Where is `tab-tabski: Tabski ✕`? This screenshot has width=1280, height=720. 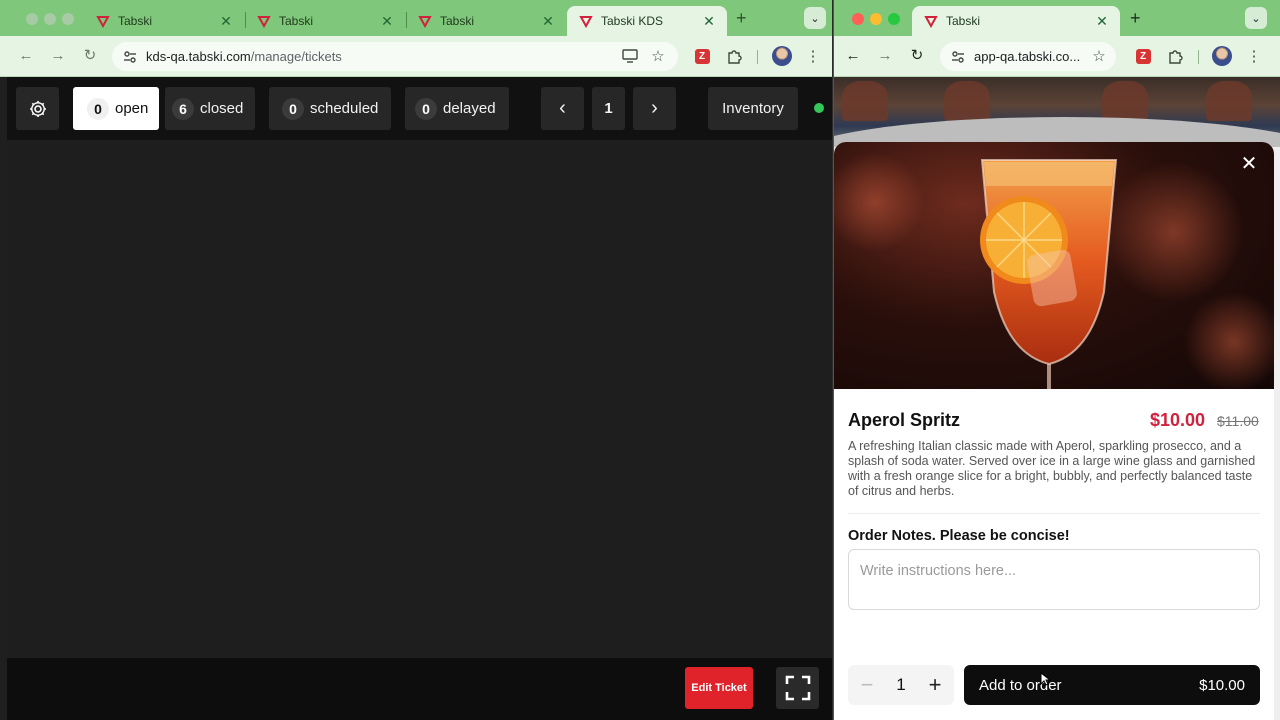 tab-tabski: Tabski ✕ is located at coordinates (1016, 21).